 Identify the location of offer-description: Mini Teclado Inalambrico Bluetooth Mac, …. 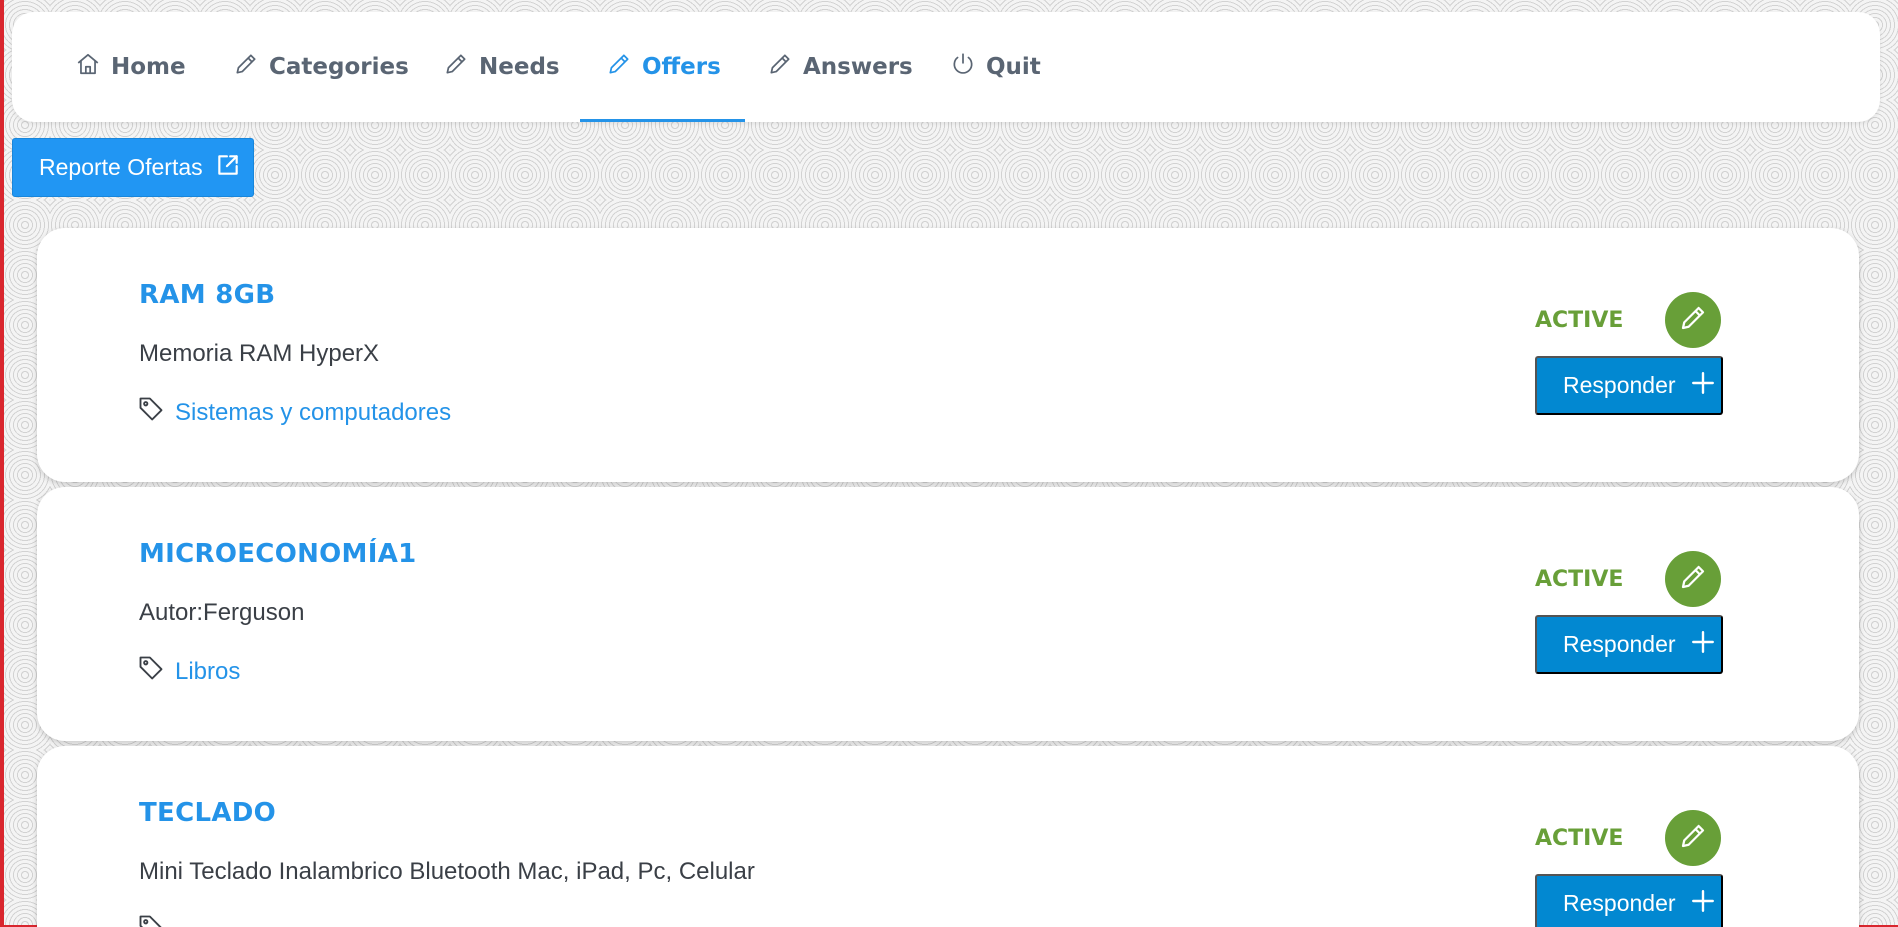
(447, 871).